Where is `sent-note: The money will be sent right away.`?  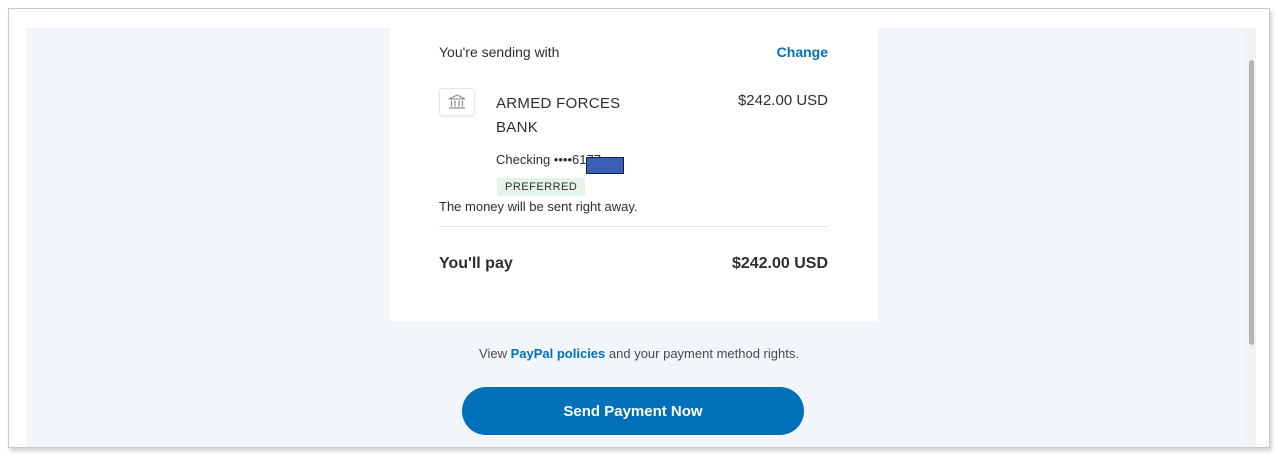 sent-note: The money will be sent right away. is located at coordinates (538, 206).